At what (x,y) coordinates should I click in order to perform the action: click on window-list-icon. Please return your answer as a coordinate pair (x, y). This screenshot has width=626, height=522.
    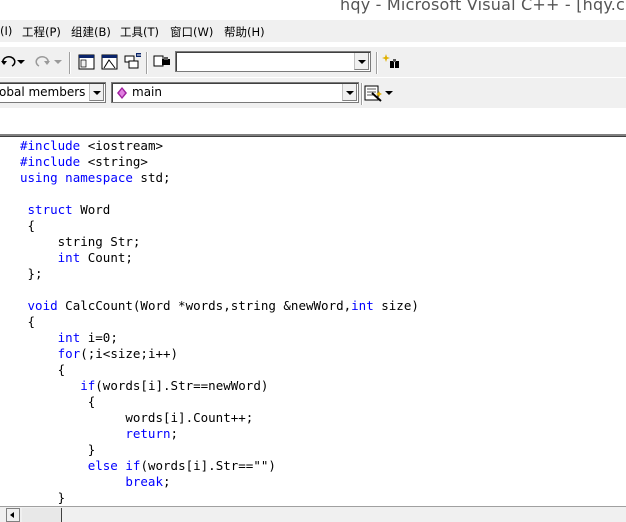
    Looking at the image, I should click on (133, 62).